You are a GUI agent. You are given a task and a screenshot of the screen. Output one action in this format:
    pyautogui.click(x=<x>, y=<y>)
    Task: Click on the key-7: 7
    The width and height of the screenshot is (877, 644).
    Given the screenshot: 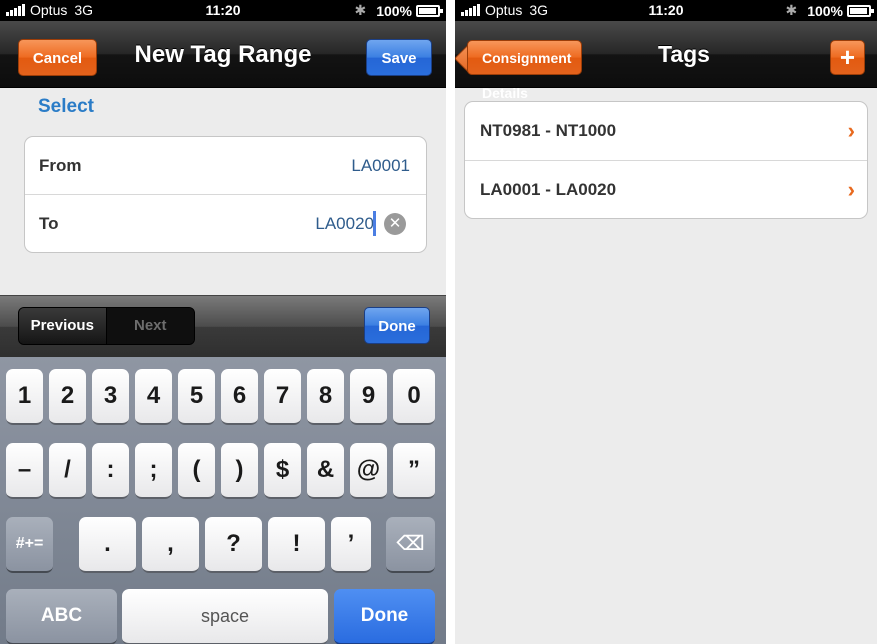 What is the action you would take?
    pyautogui.click(x=282, y=397)
    